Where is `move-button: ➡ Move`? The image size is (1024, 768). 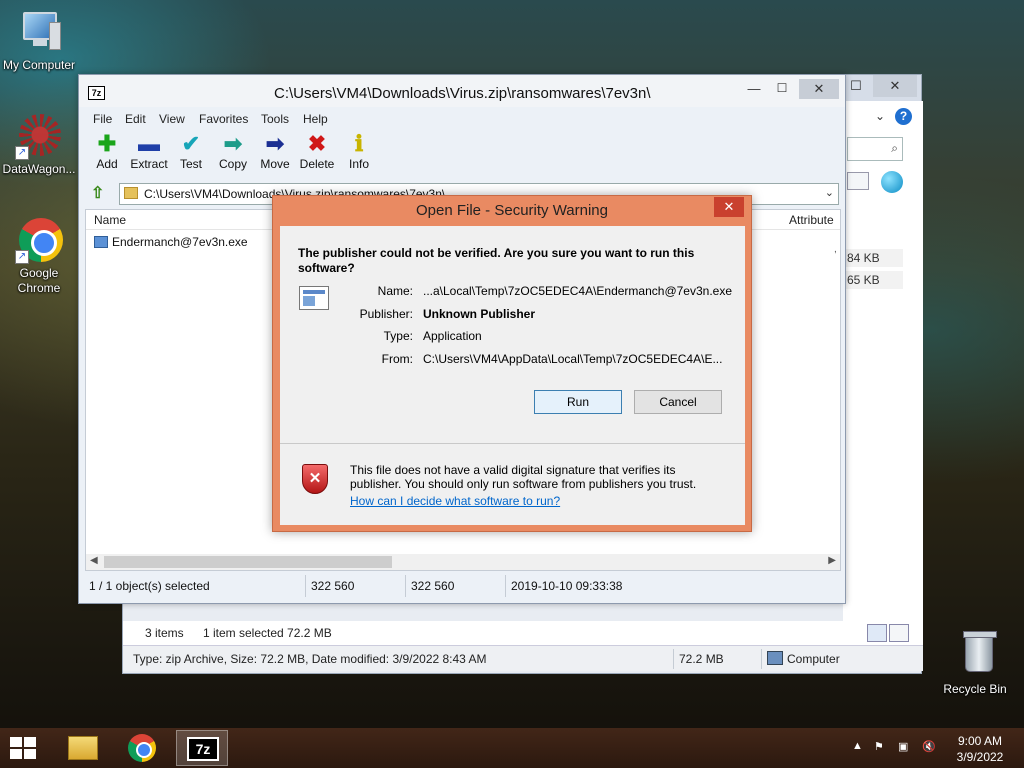 move-button: ➡ Move is located at coordinates (275, 151).